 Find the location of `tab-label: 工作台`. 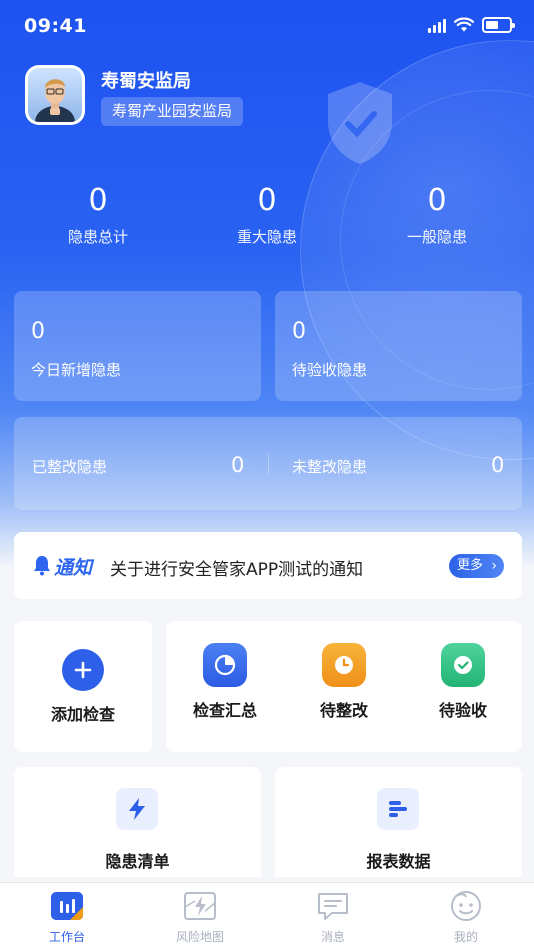

tab-label: 工作台 is located at coordinates (66, 937).